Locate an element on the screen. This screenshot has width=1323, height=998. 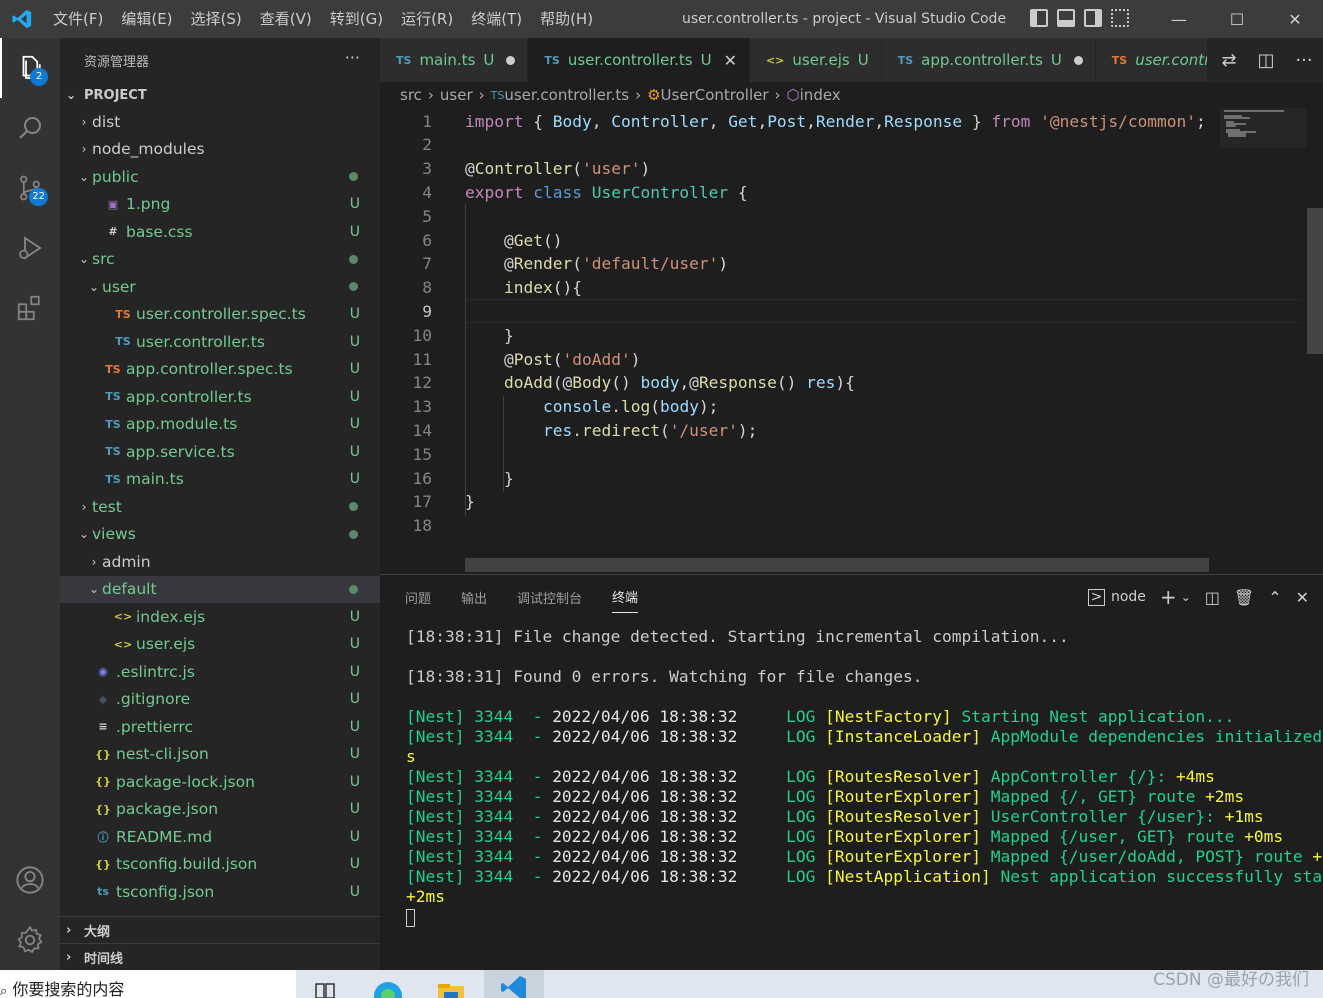
close-tab-icon: ✕ is located at coordinates (730, 60).